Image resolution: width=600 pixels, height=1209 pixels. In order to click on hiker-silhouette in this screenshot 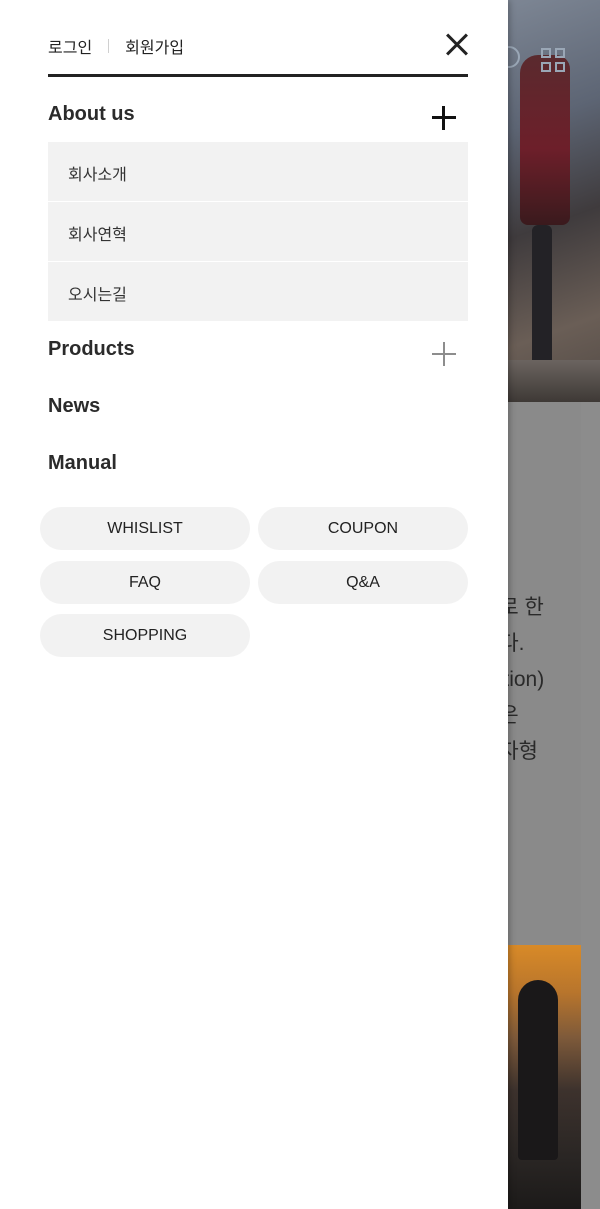, I will do `click(538, 1070)`.